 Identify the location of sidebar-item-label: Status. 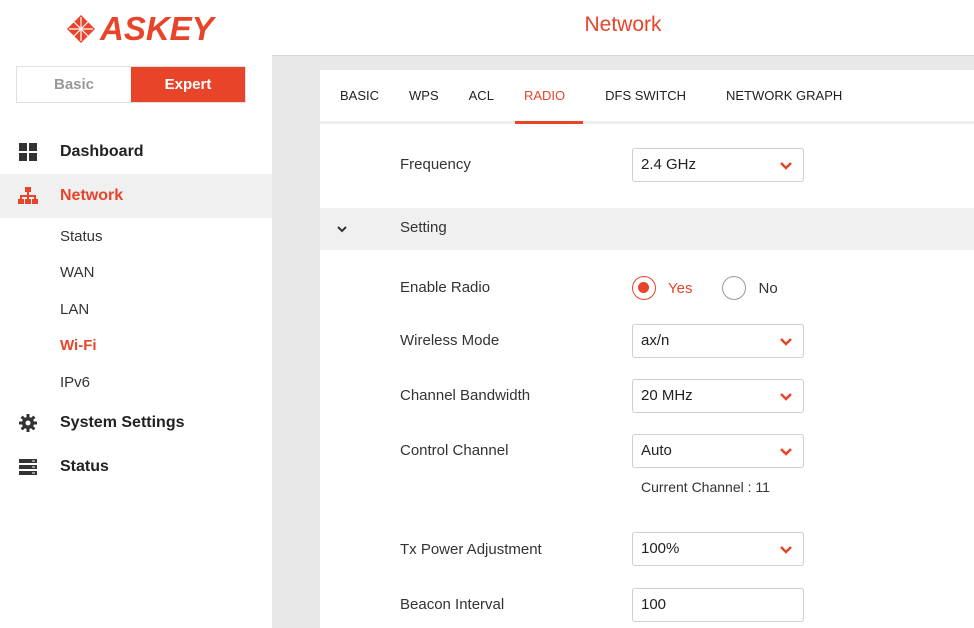
(84, 466).